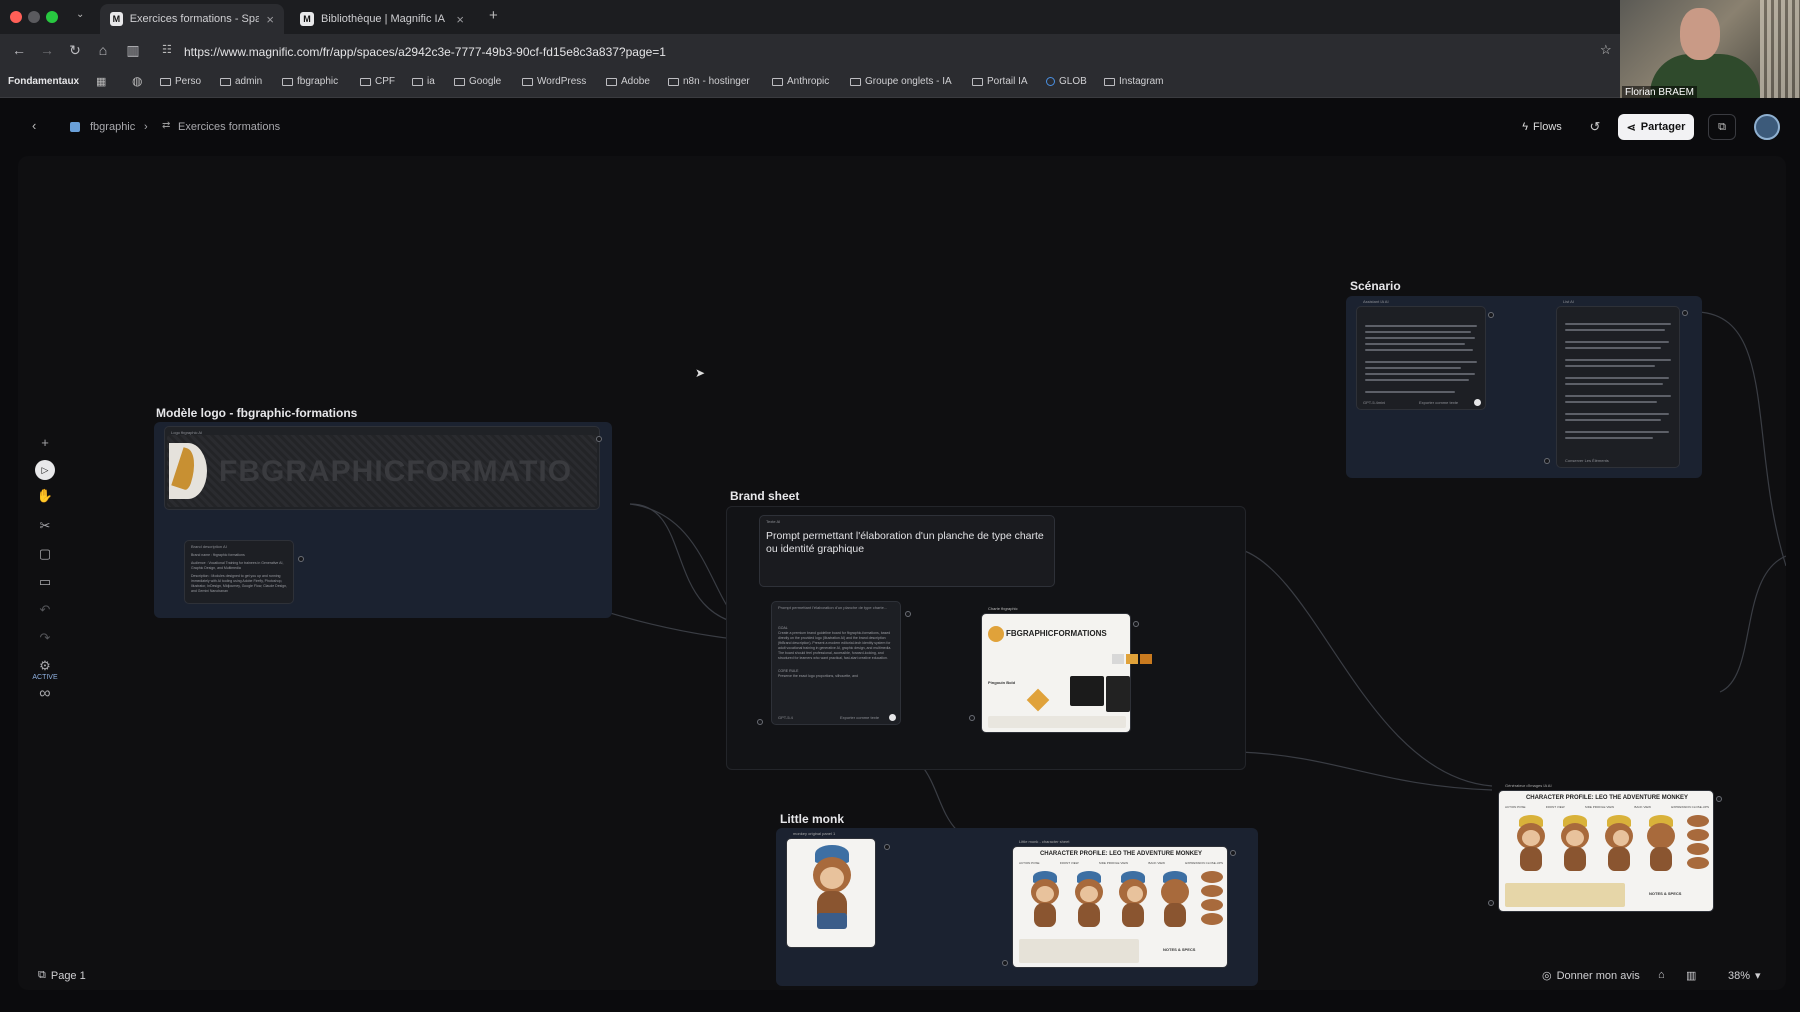  Describe the element at coordinates (62, 975) in the screenshot. I see `page-selector: ⧉ Page 1` at that location.